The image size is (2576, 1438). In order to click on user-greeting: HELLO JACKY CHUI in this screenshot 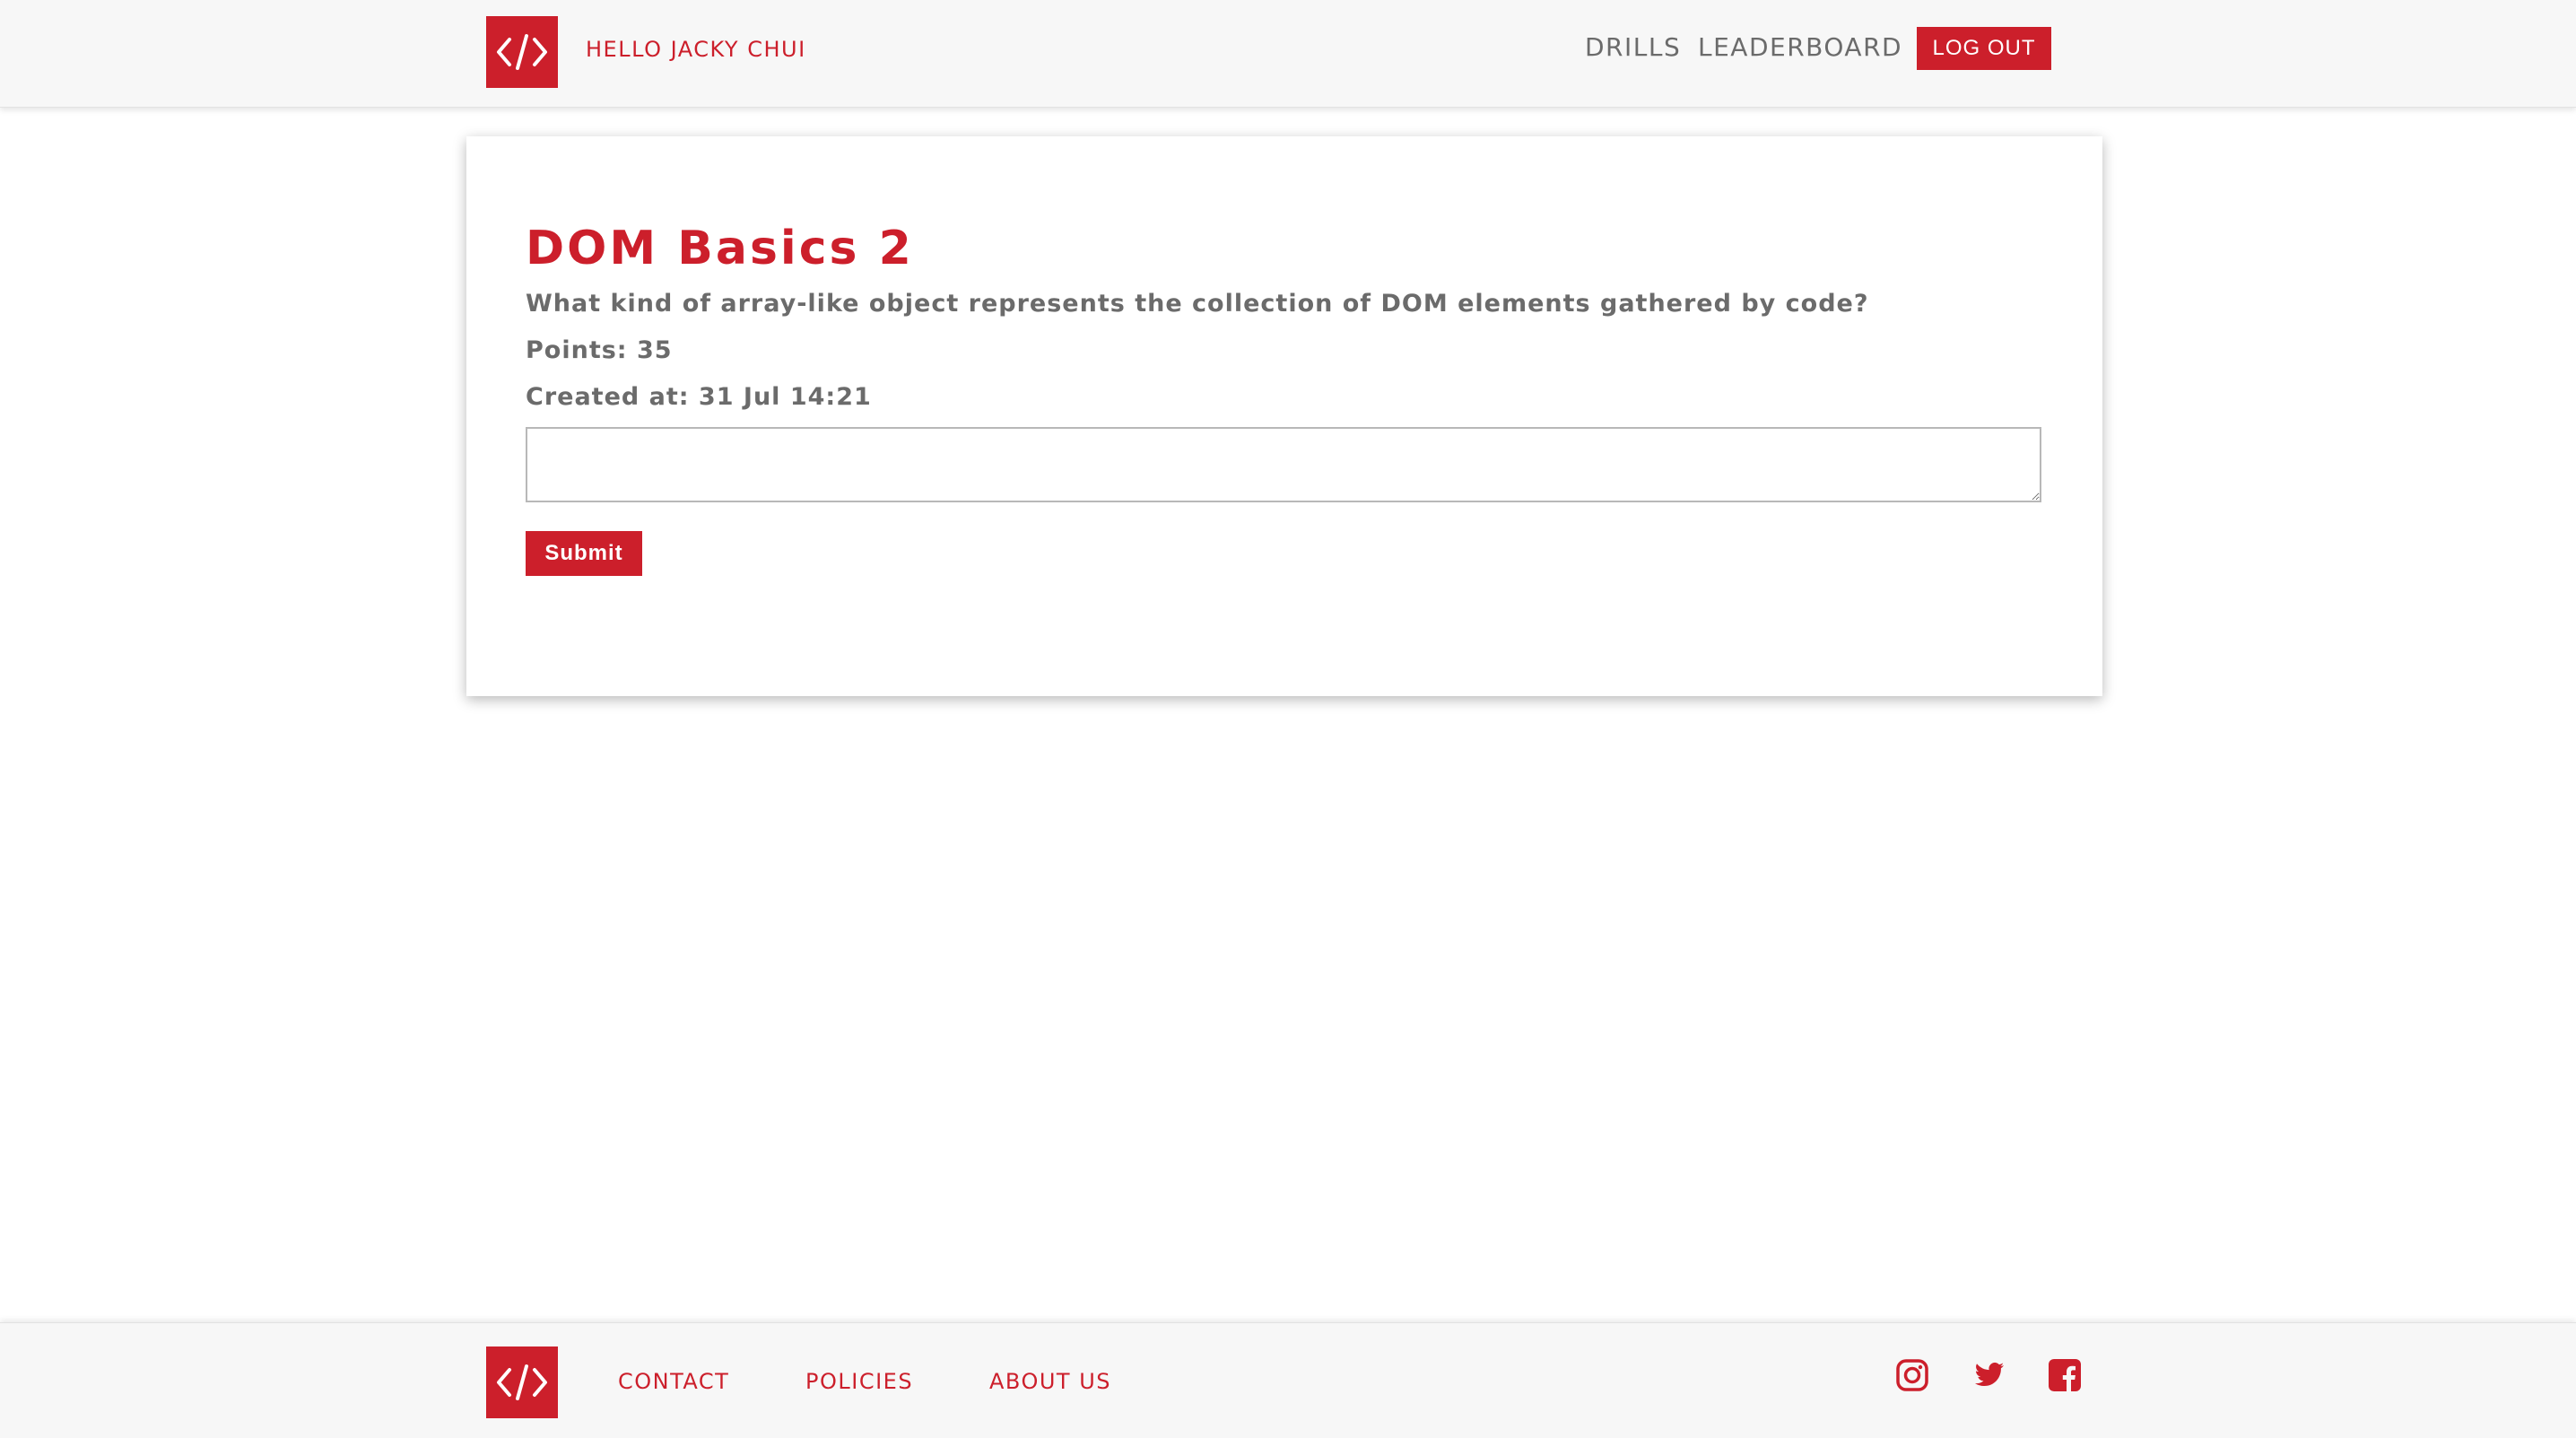, I will do `click(696, 49)`.